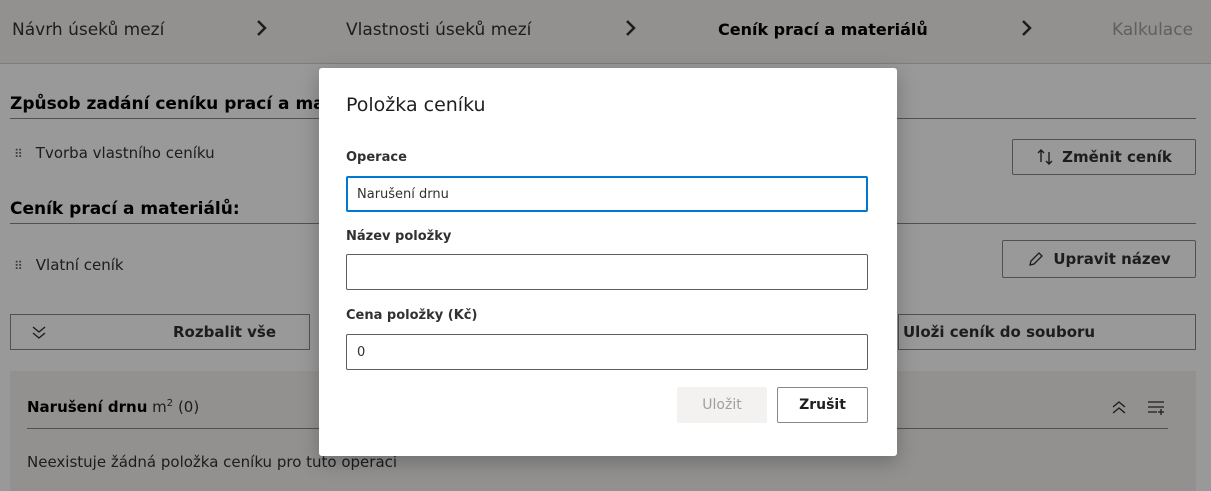 This screenshot has height=491, width=1211. I want to click on item-name-field-label: Název položky, so click(399, 236).